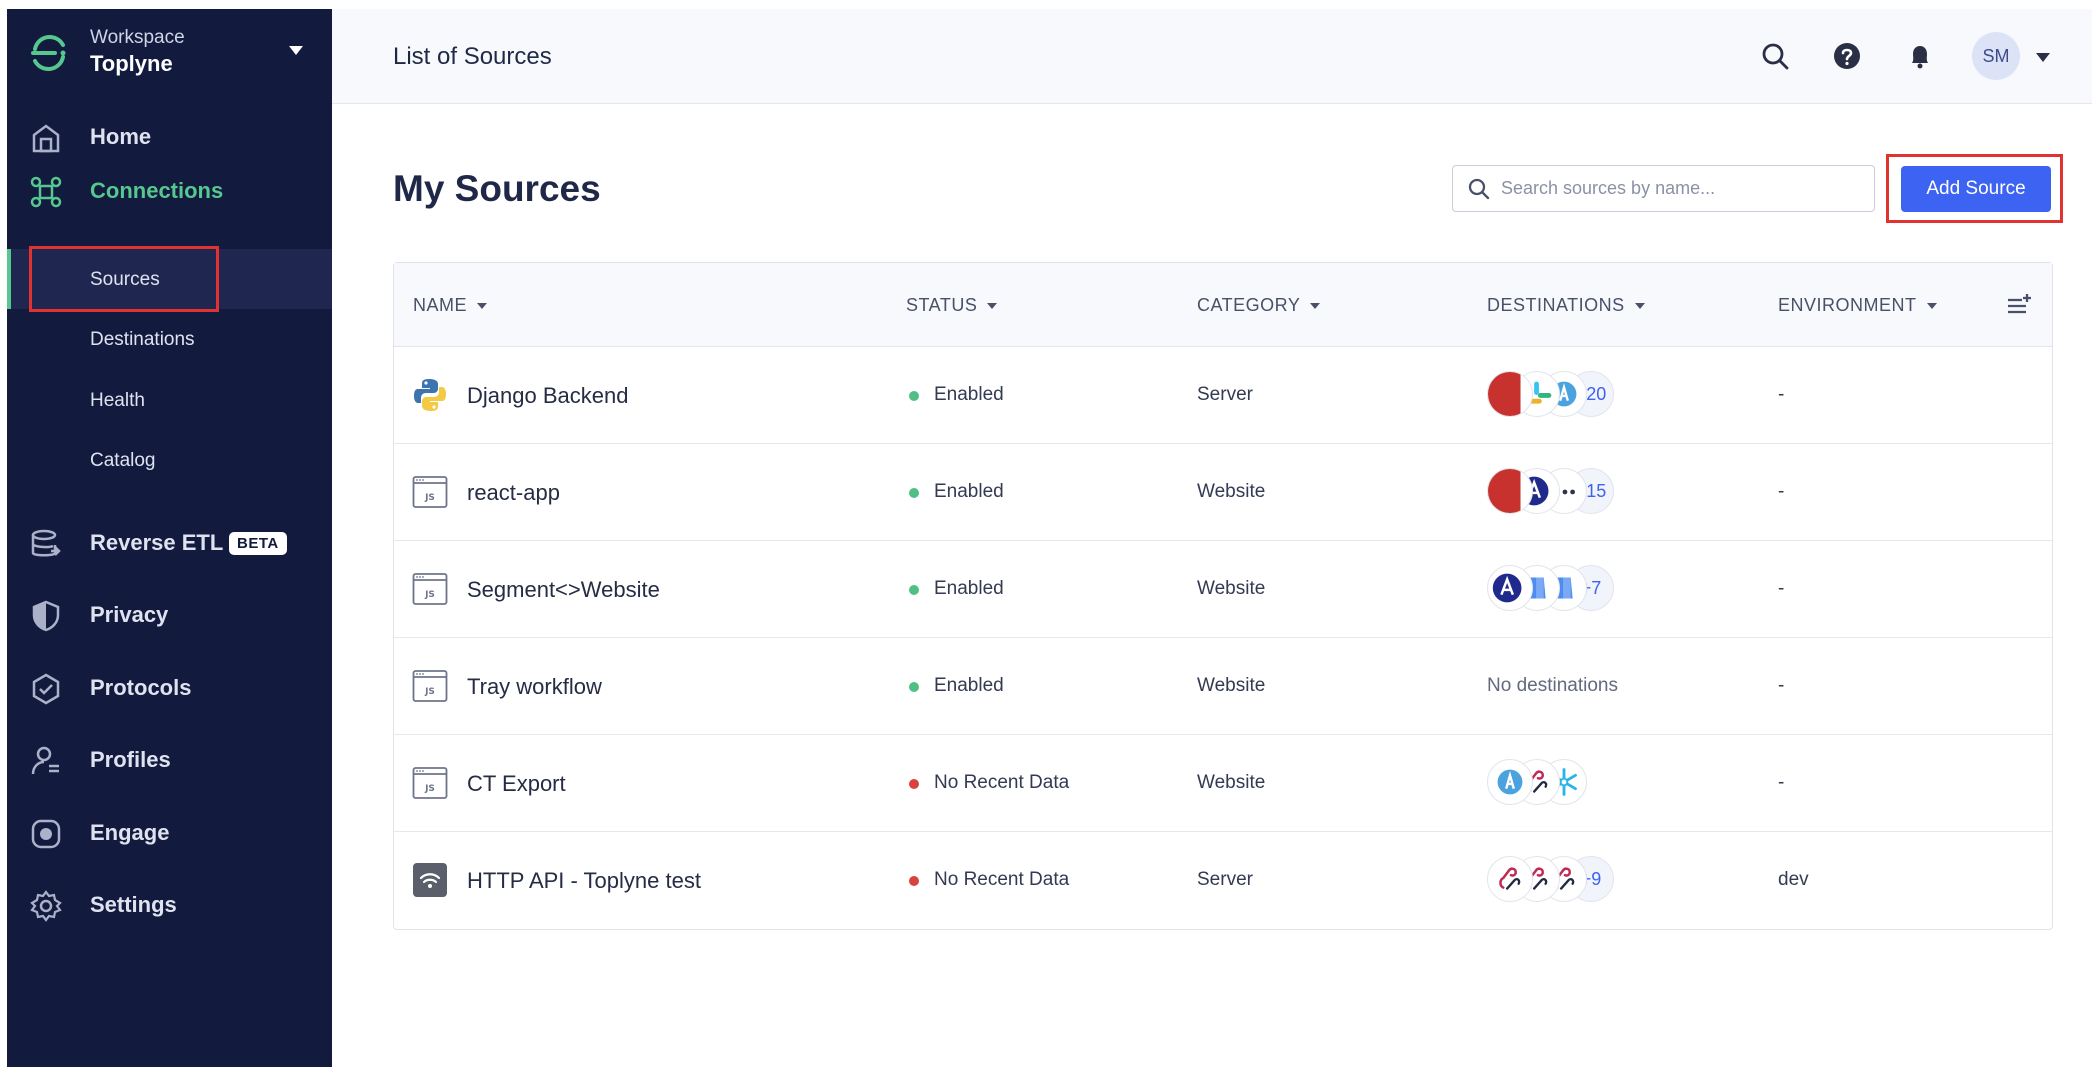 The height and width of the screenshot is (1072, 2092). I want to click on profiles-icon, so click(45, 760).